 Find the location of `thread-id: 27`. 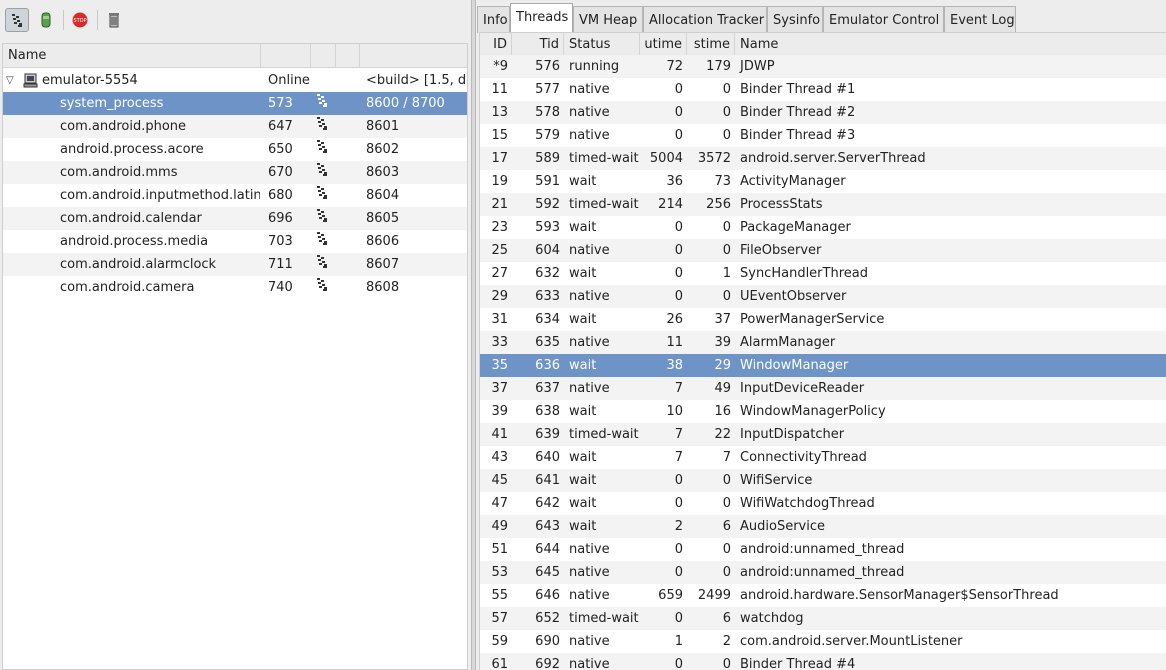

thread-id: 27 is located at coordinates (499, 273).